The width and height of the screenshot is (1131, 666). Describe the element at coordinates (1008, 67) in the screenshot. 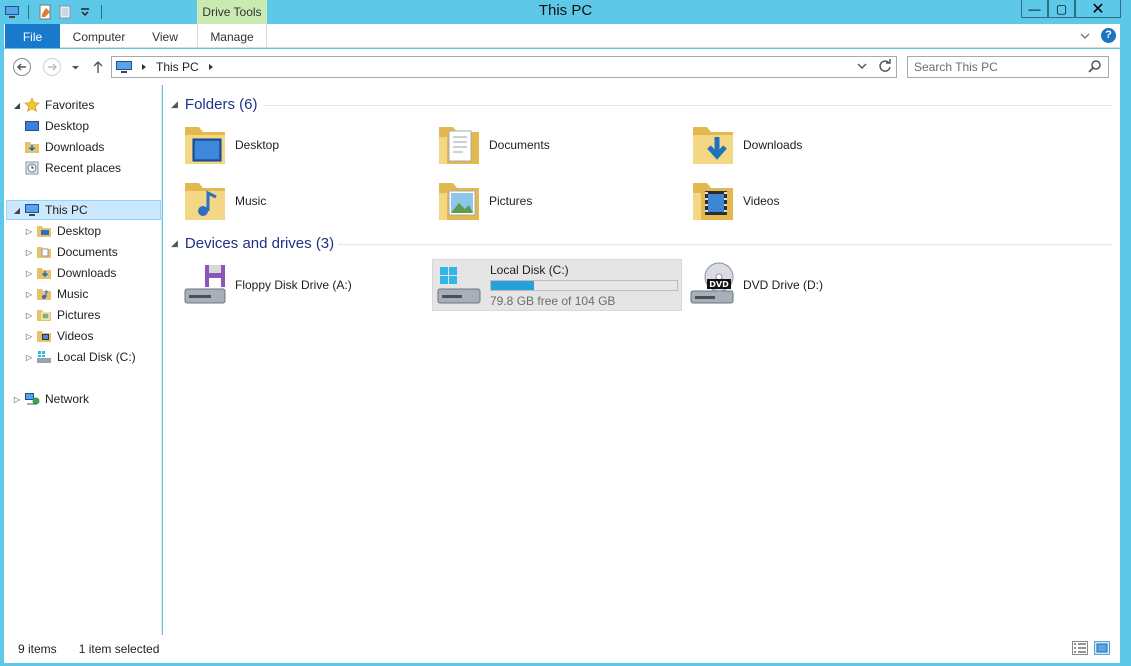

I see `search-input: Search This PC` at that location.